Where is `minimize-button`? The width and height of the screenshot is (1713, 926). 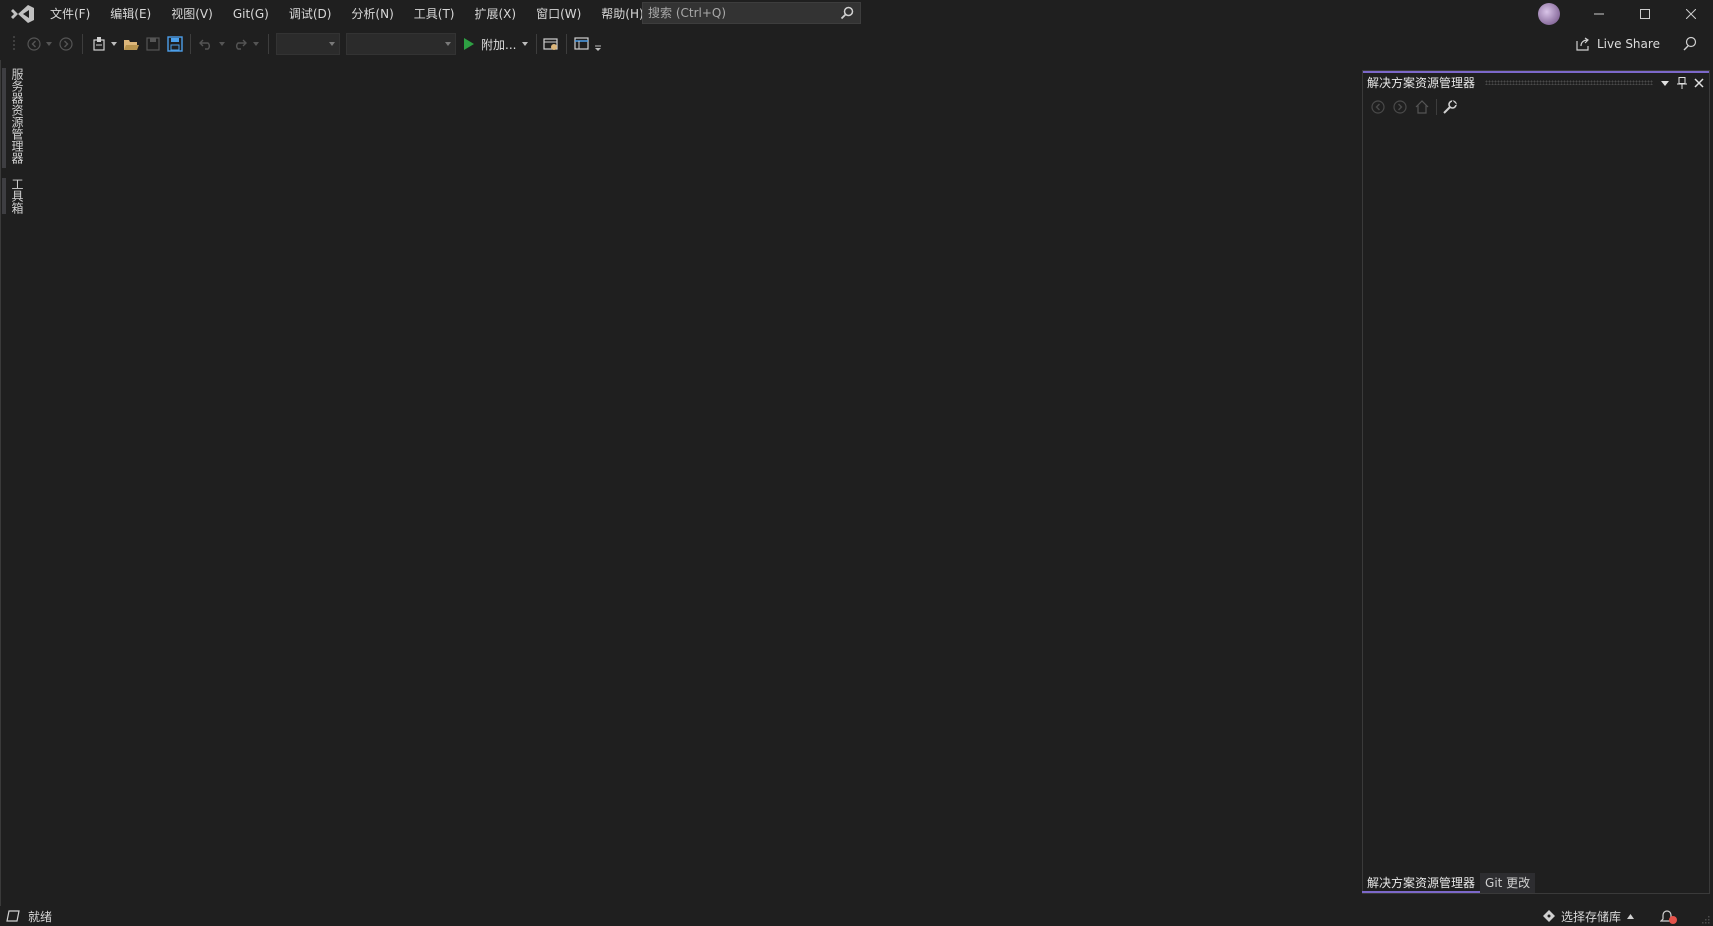
minimize-button is located at coordinates (1599, 14).